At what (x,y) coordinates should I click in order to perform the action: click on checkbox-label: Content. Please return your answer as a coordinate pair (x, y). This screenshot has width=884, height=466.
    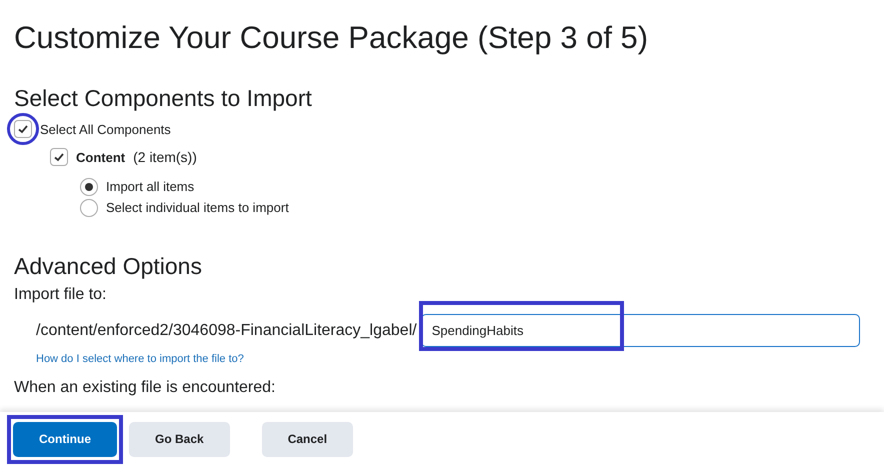
    Looking at the image, I should click on (101, 157).